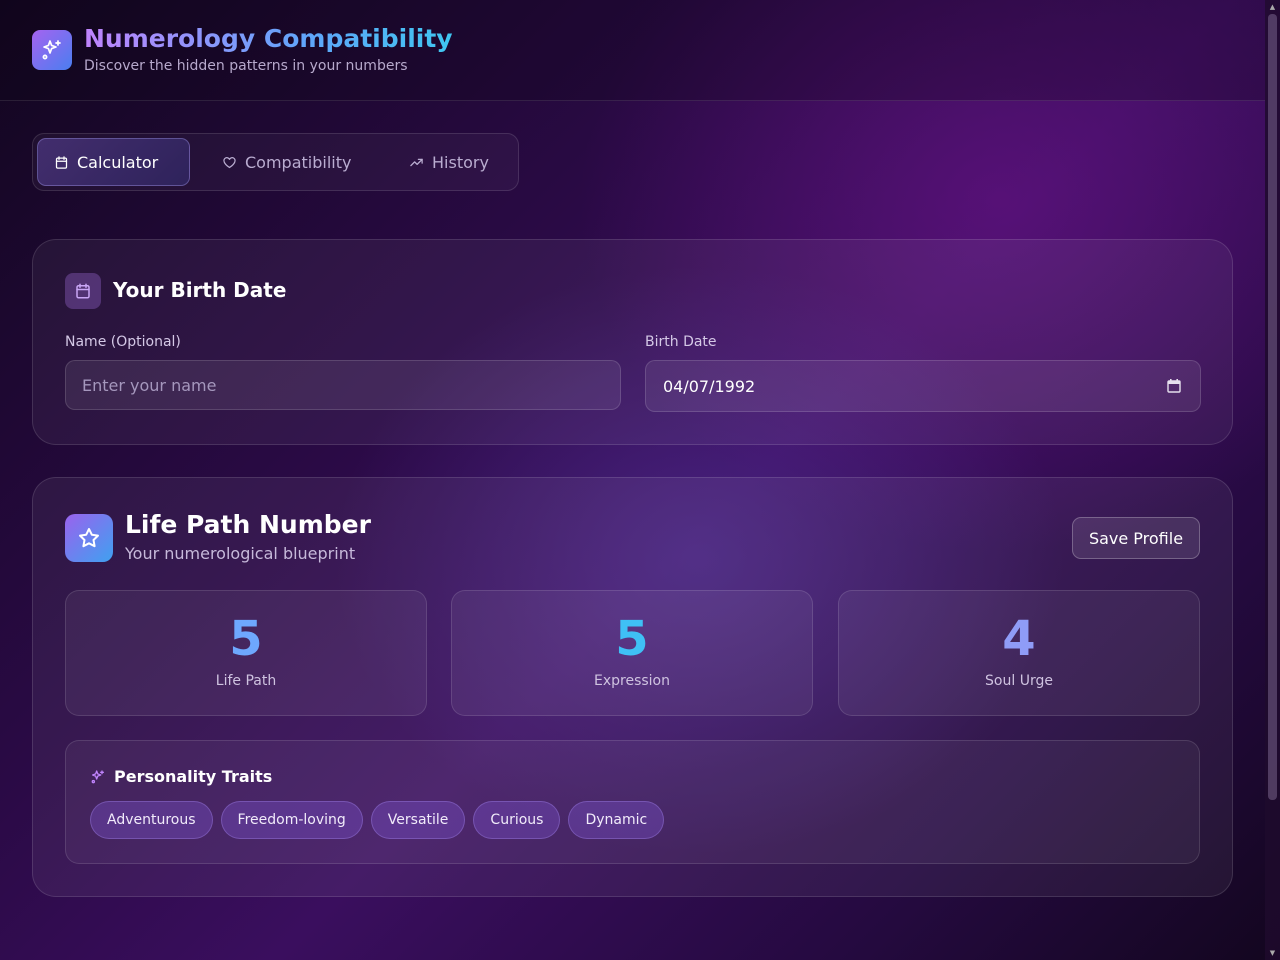 The width and height of the screenshot is (1280, 960). Describe the element at coordinates (89, 538) in the screenshot. I see `star-icon` at that location.